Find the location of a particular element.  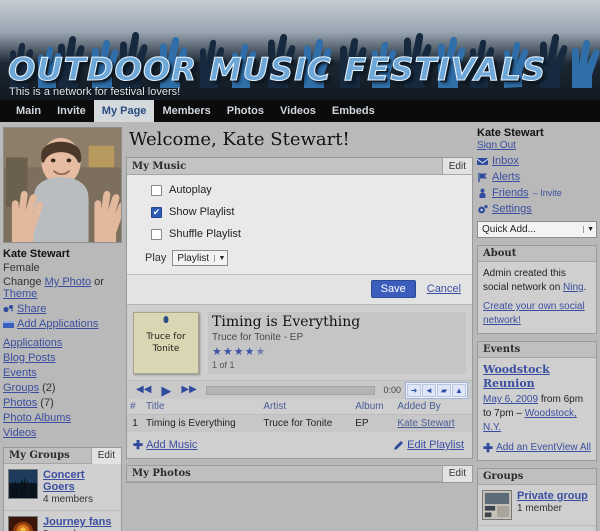

autoplay-checkbox is located at coordinates (156, 190).